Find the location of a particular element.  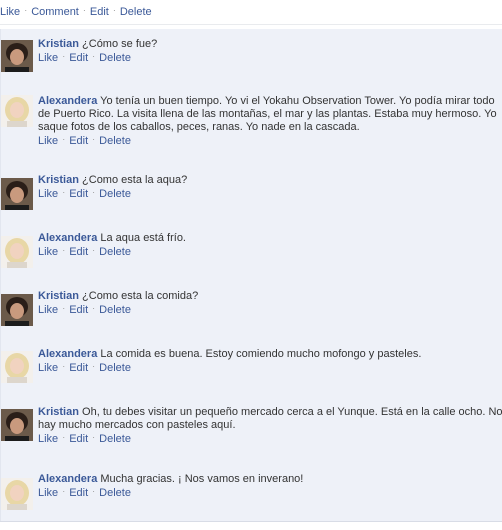

post-comment-link: Comment is located at coordinates (55, 12).